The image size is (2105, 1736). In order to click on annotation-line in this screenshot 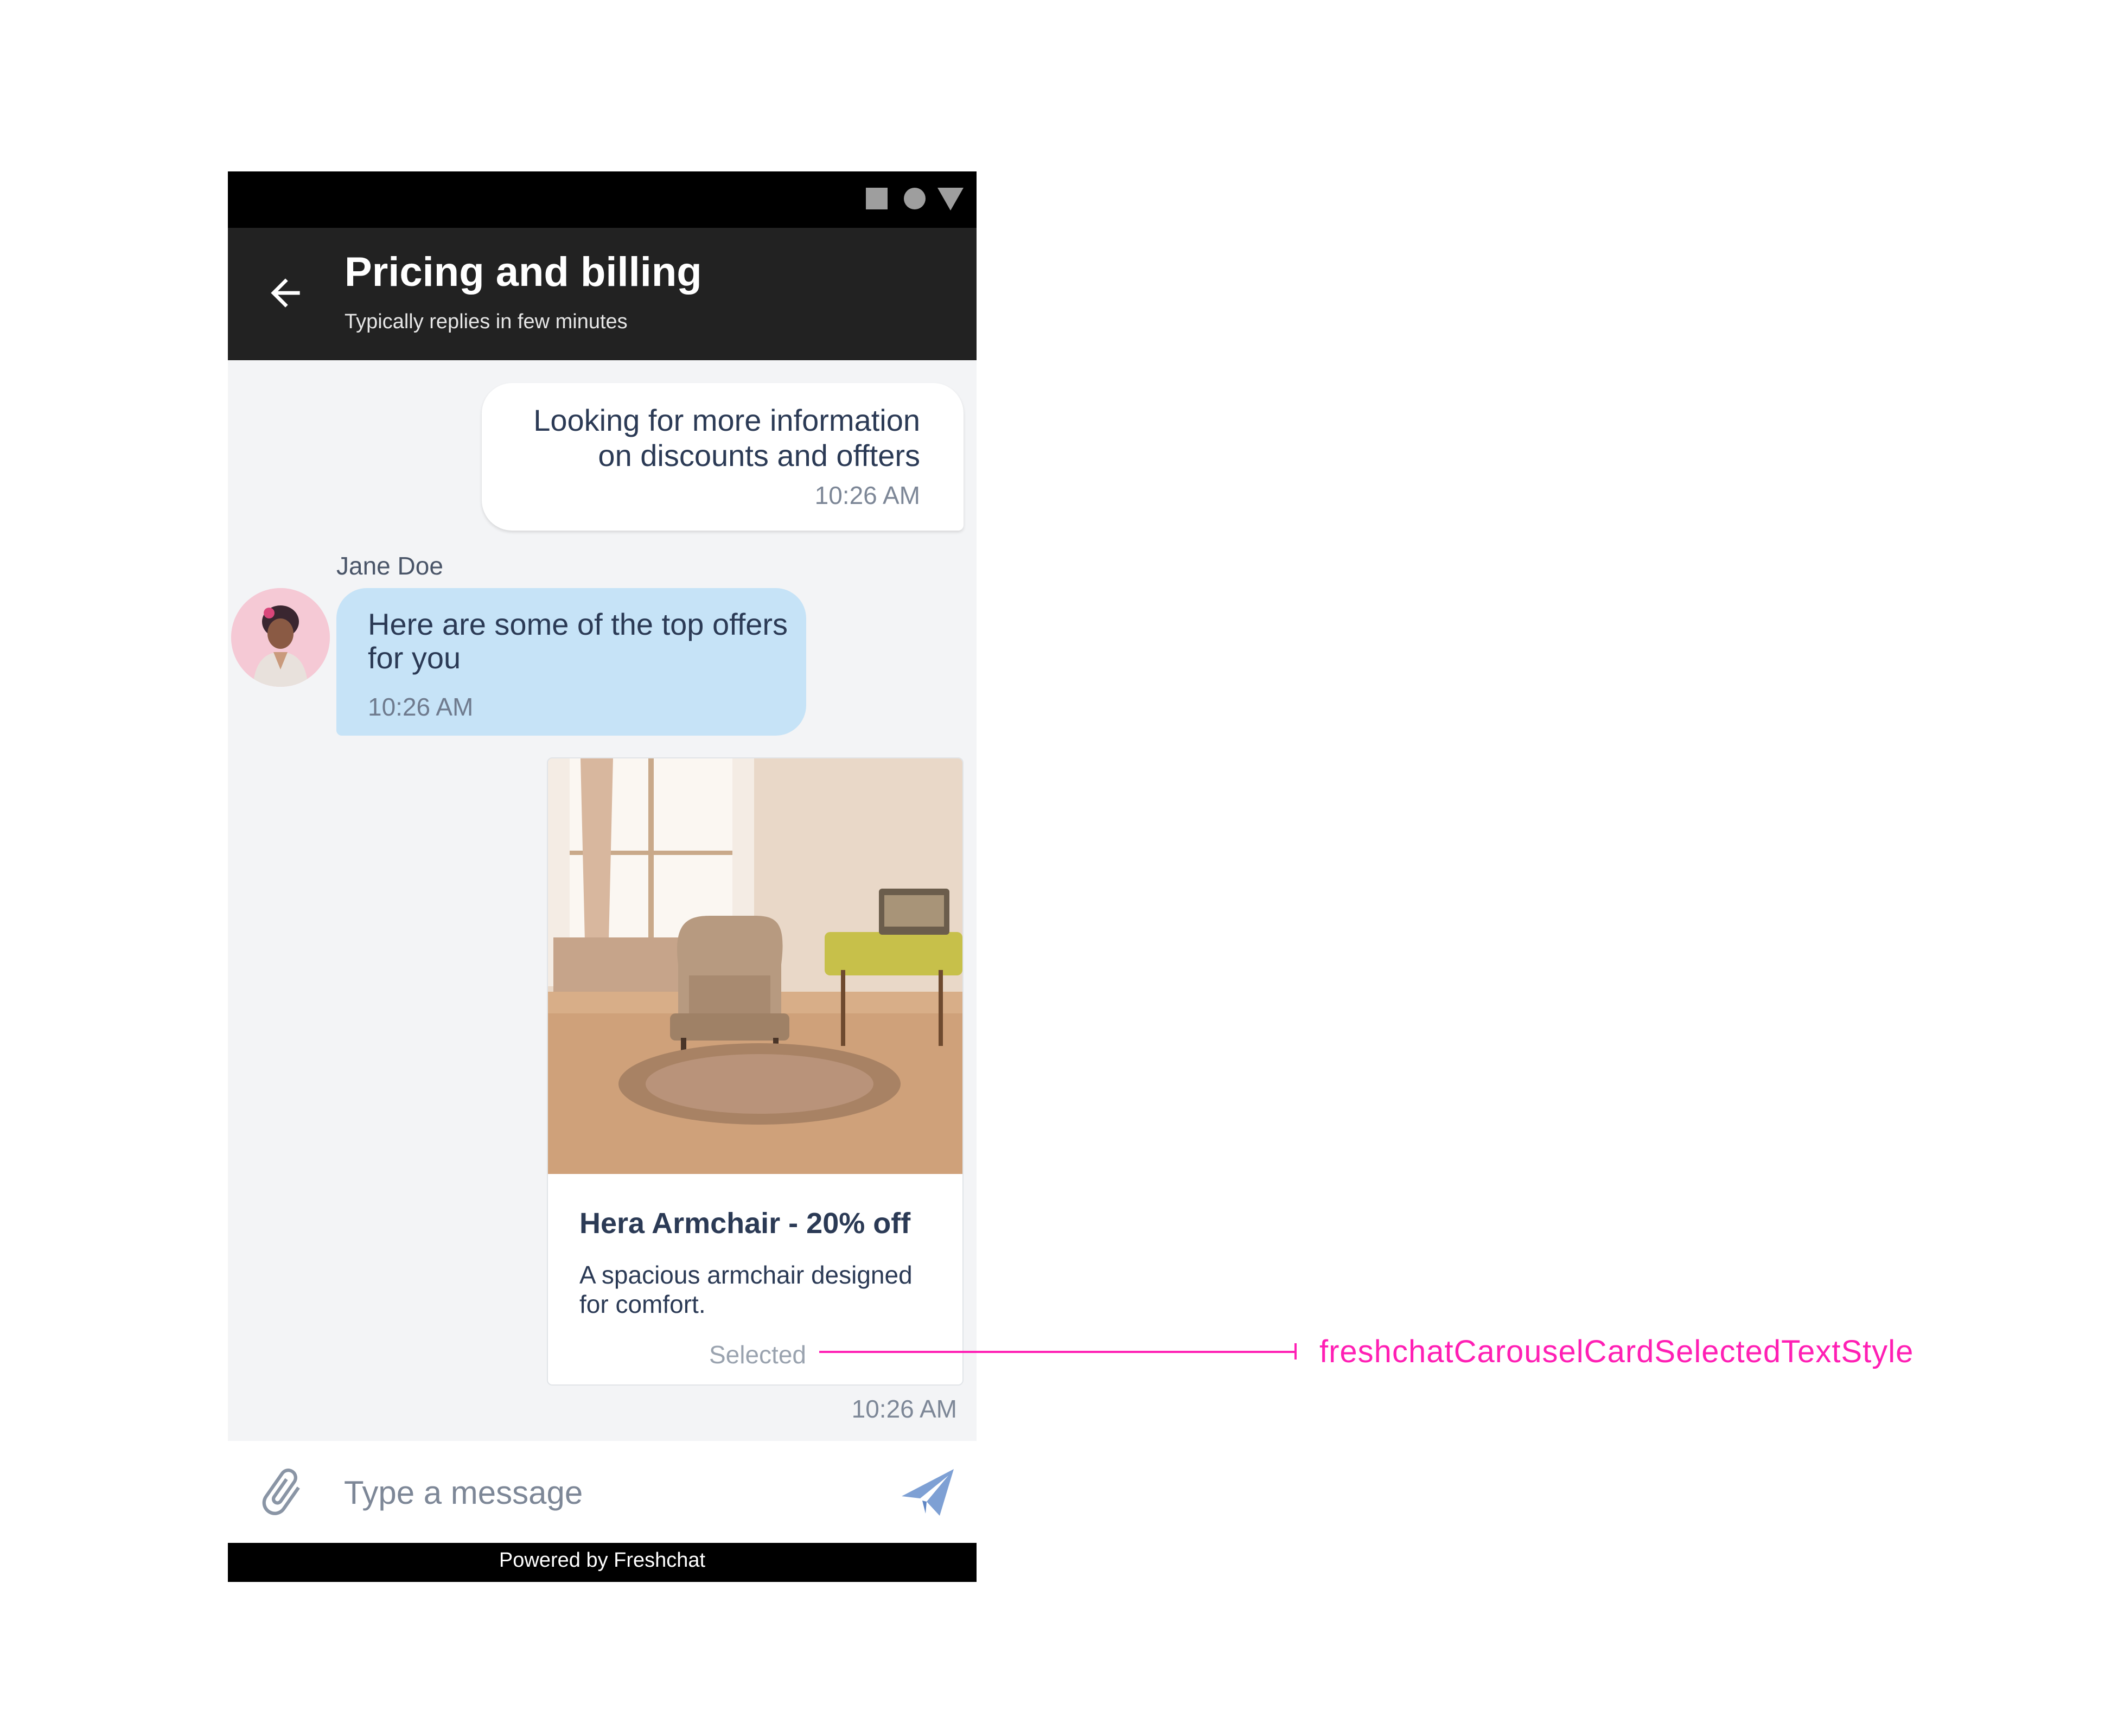, I will do `click(1058, 1352)`.